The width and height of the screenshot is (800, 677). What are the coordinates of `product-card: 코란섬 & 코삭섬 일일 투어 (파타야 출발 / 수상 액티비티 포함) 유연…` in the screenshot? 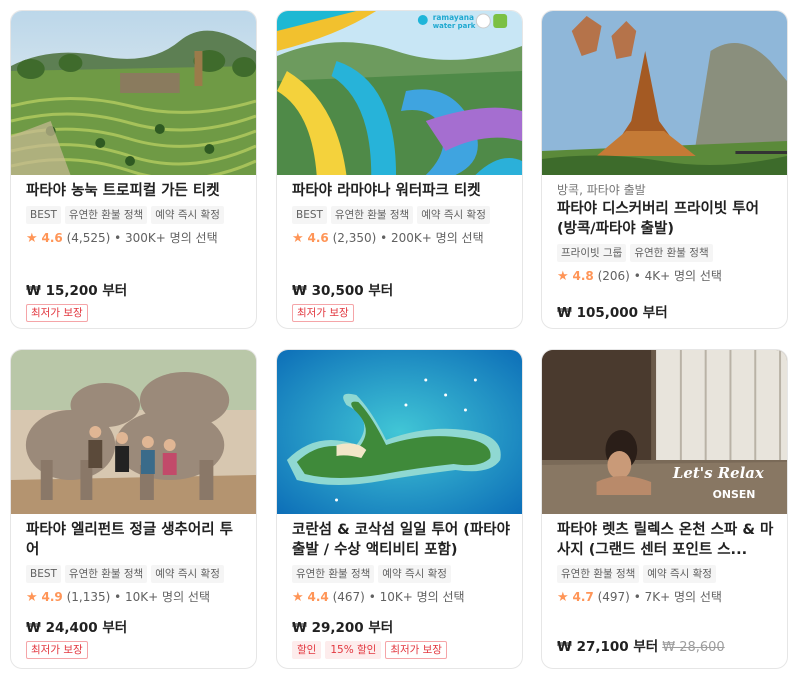 It's located at (399, 509).